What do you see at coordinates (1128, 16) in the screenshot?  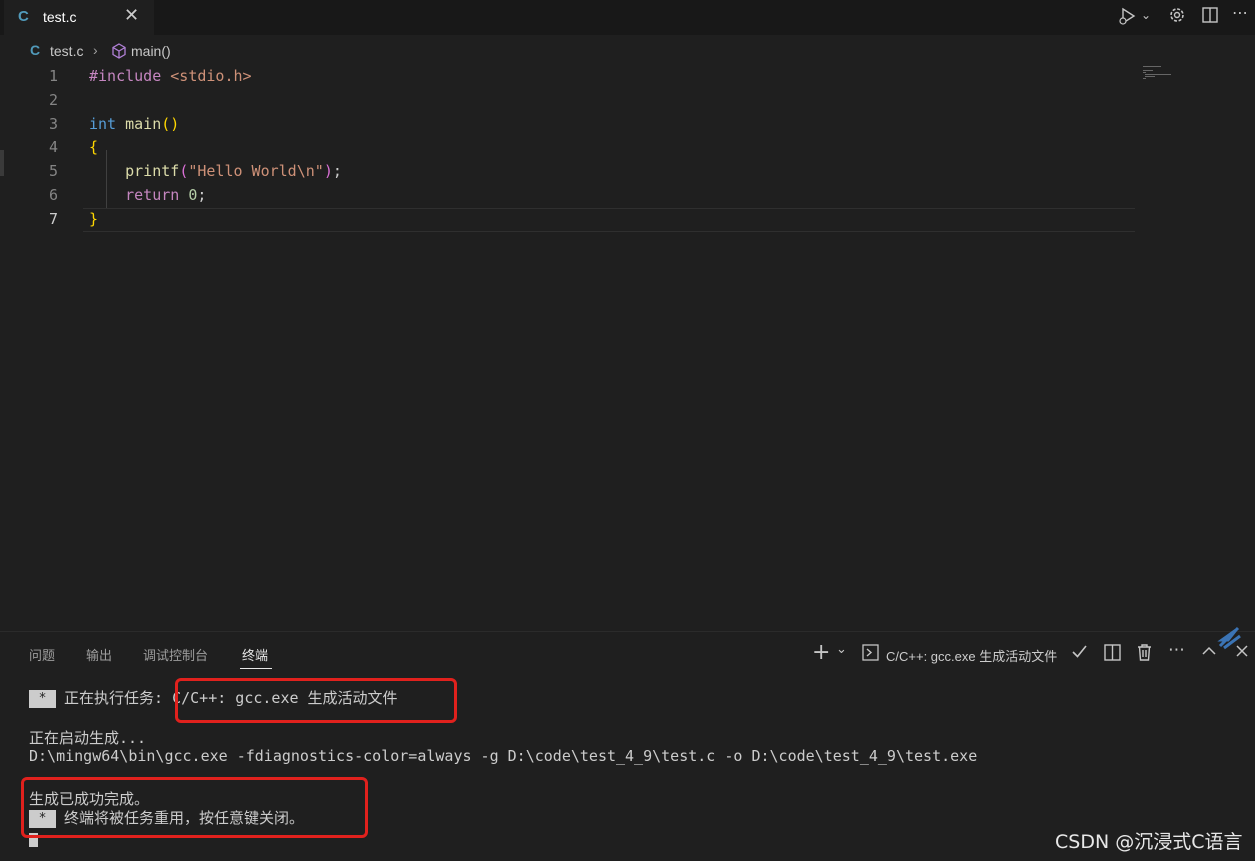 I see `run-debug-icon` at bounding box center [1128, 16].